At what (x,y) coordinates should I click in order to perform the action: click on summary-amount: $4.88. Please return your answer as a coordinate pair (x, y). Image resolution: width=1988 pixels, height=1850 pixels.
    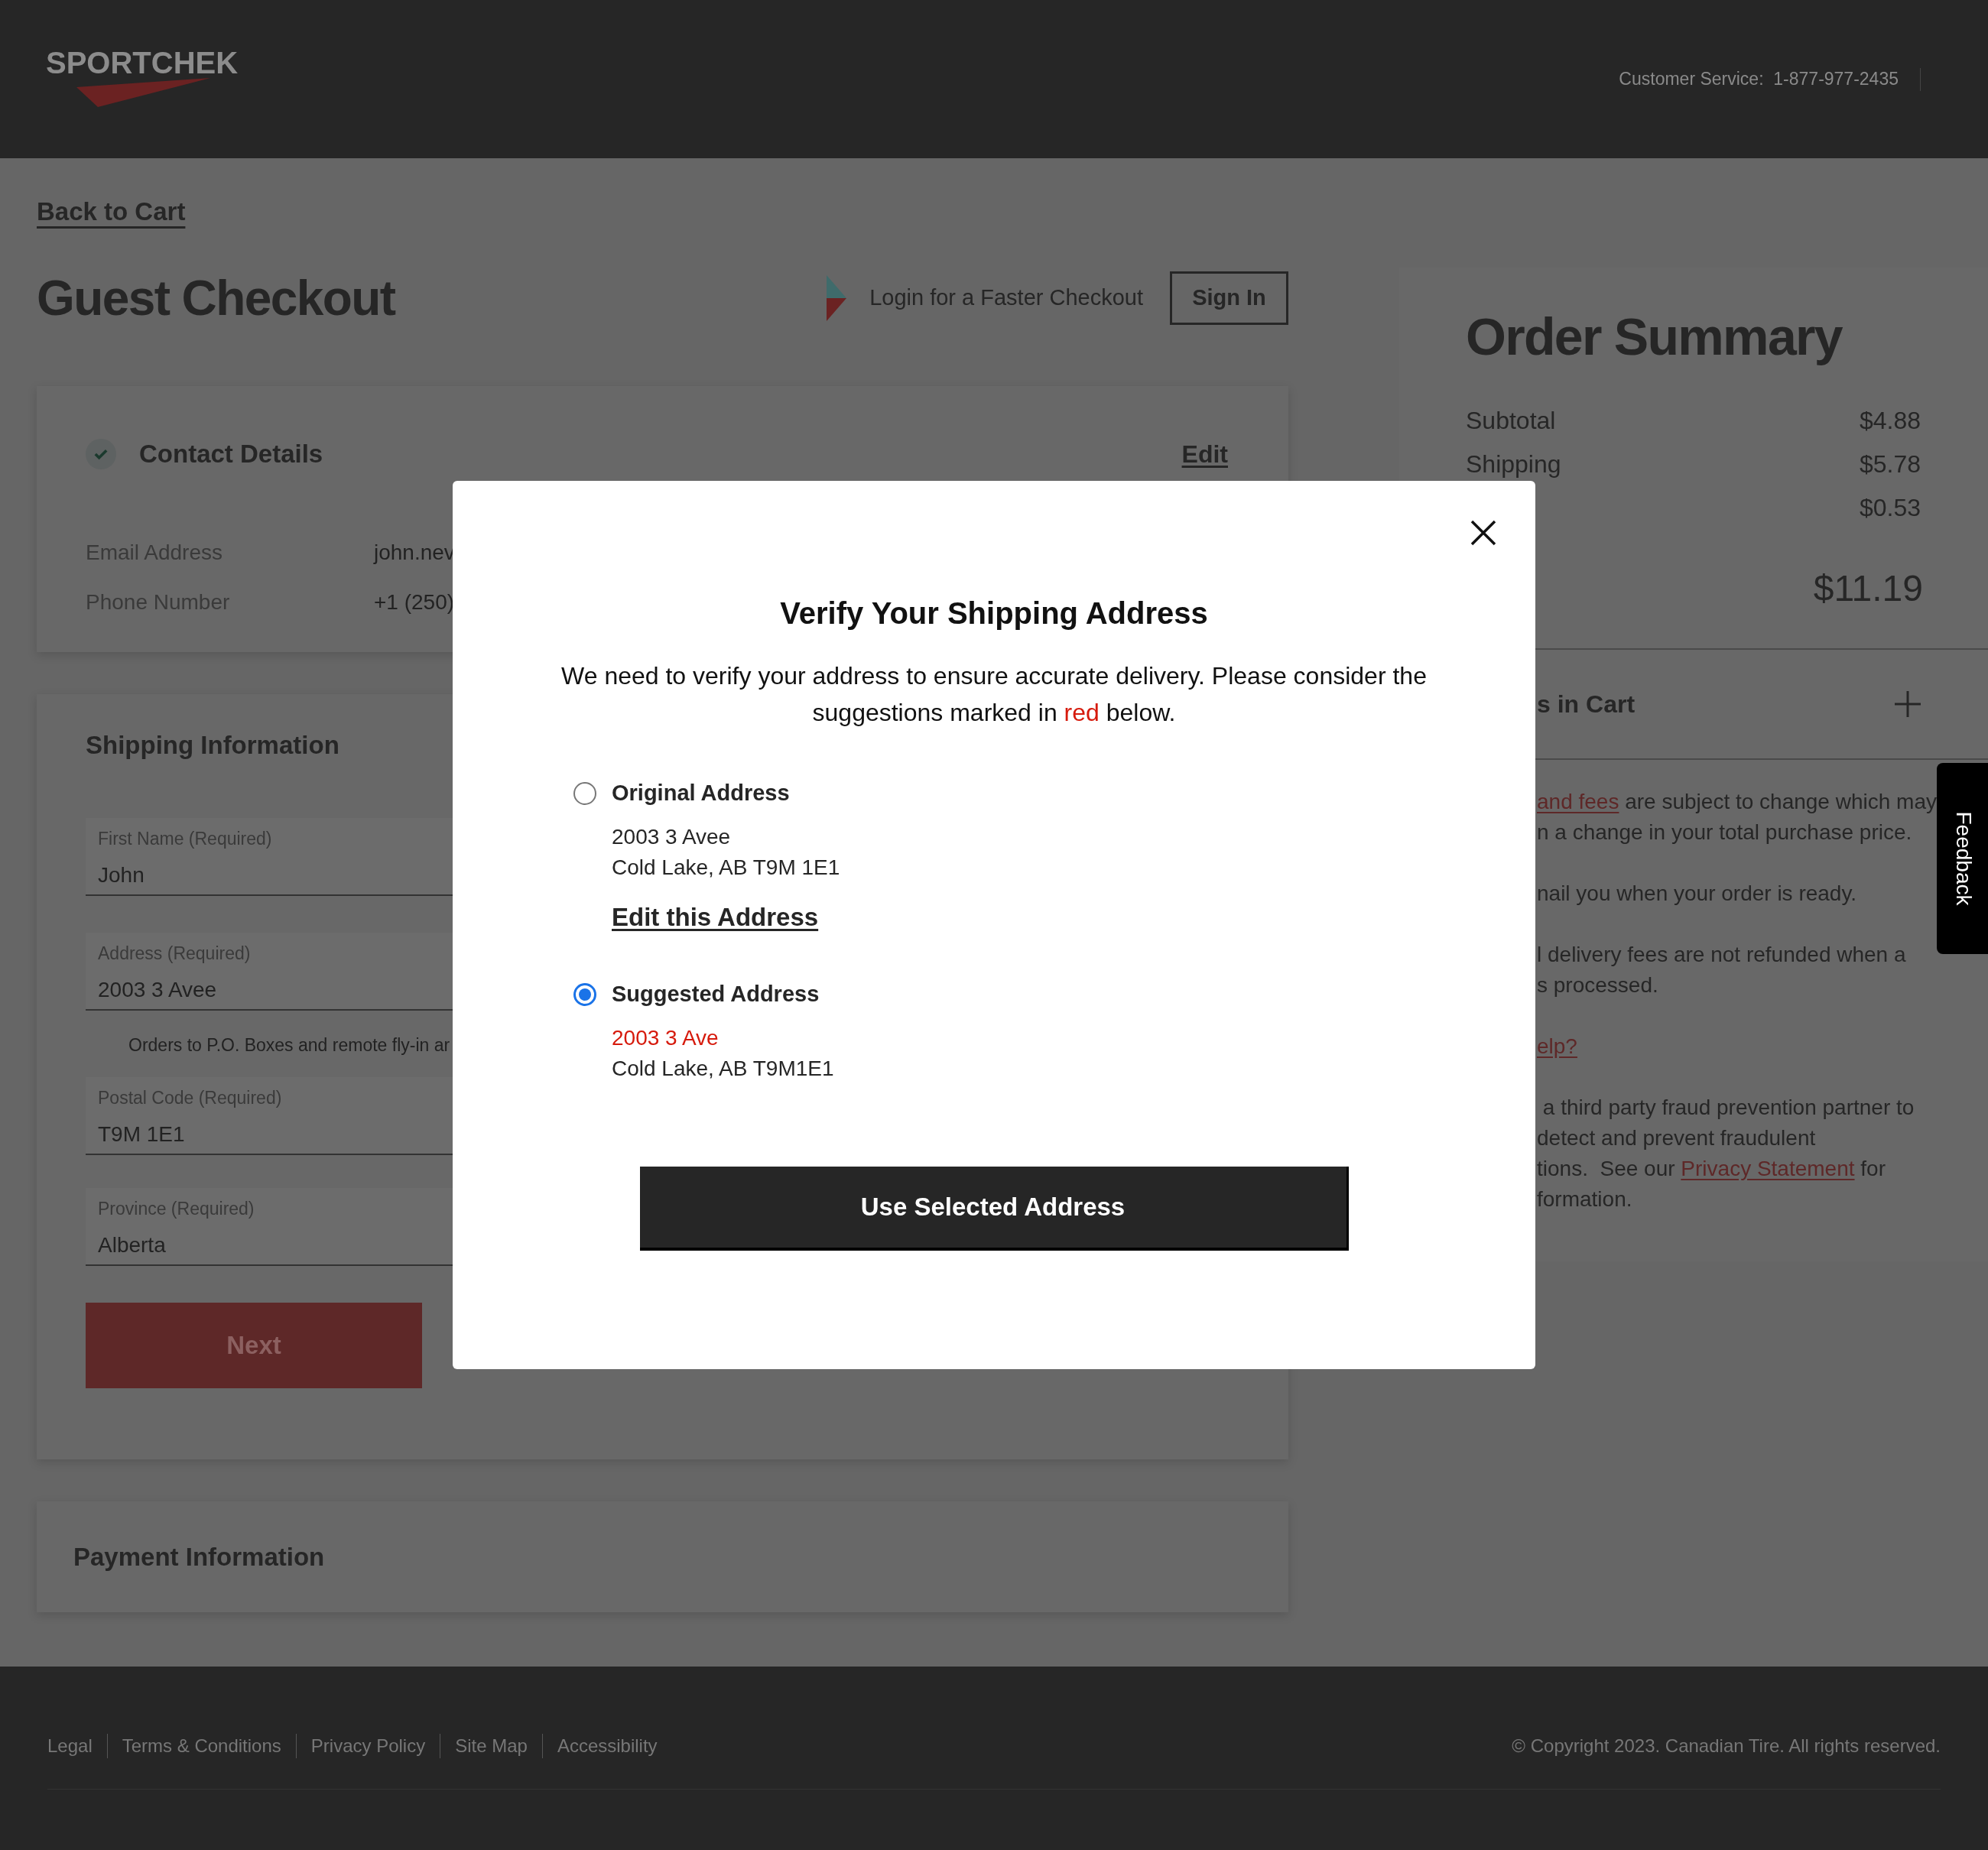
    Looking at the image, I should click on (1890, 421).